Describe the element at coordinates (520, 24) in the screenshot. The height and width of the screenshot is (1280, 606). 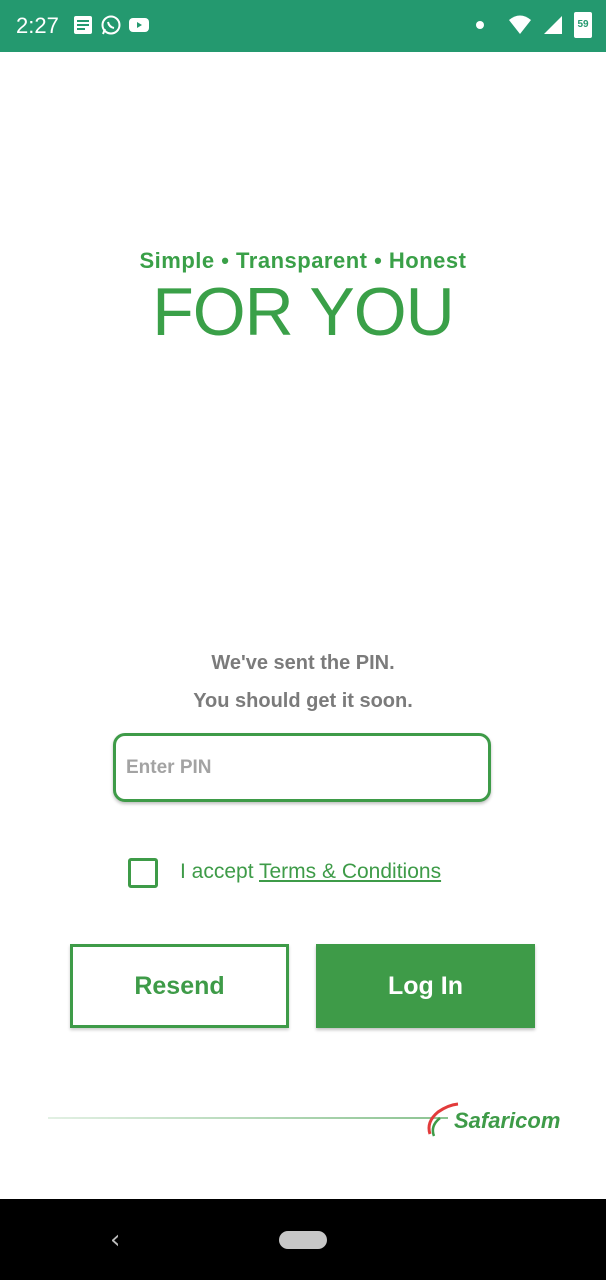
I see `wifi-icon` at that location.